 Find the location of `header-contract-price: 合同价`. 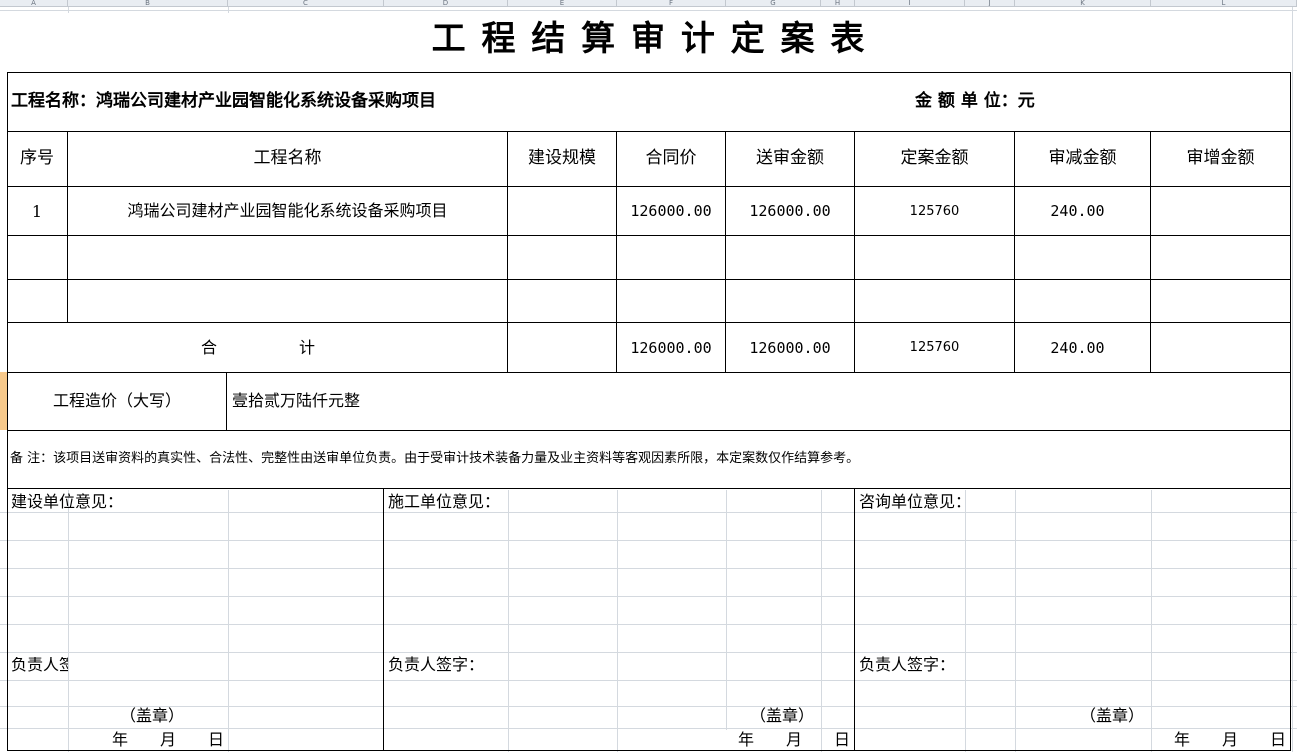

header-contract-price: 合同价 is located at coordinates (671, 158).